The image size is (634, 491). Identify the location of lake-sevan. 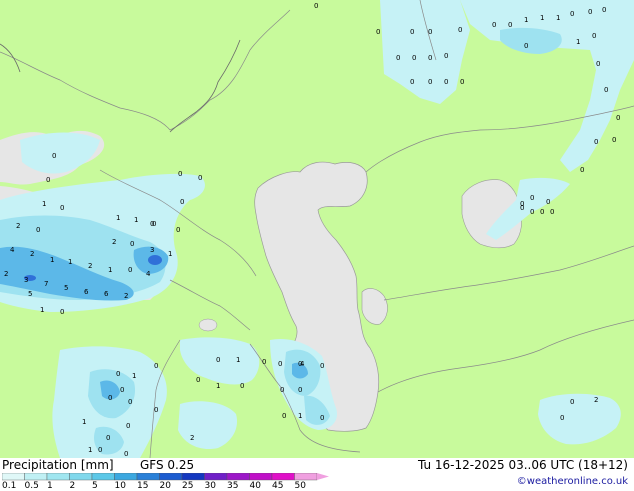
(208, 325).